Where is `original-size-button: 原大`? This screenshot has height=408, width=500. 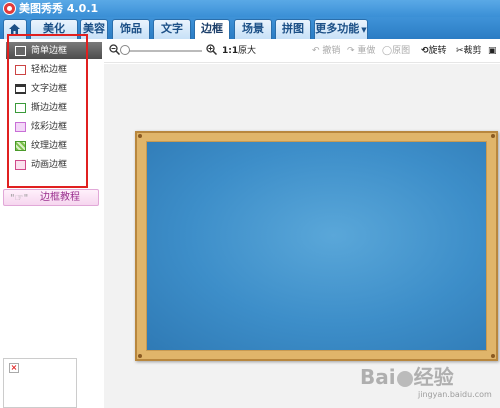
original-size-button: 原大 is located at coordinates (247, 51).